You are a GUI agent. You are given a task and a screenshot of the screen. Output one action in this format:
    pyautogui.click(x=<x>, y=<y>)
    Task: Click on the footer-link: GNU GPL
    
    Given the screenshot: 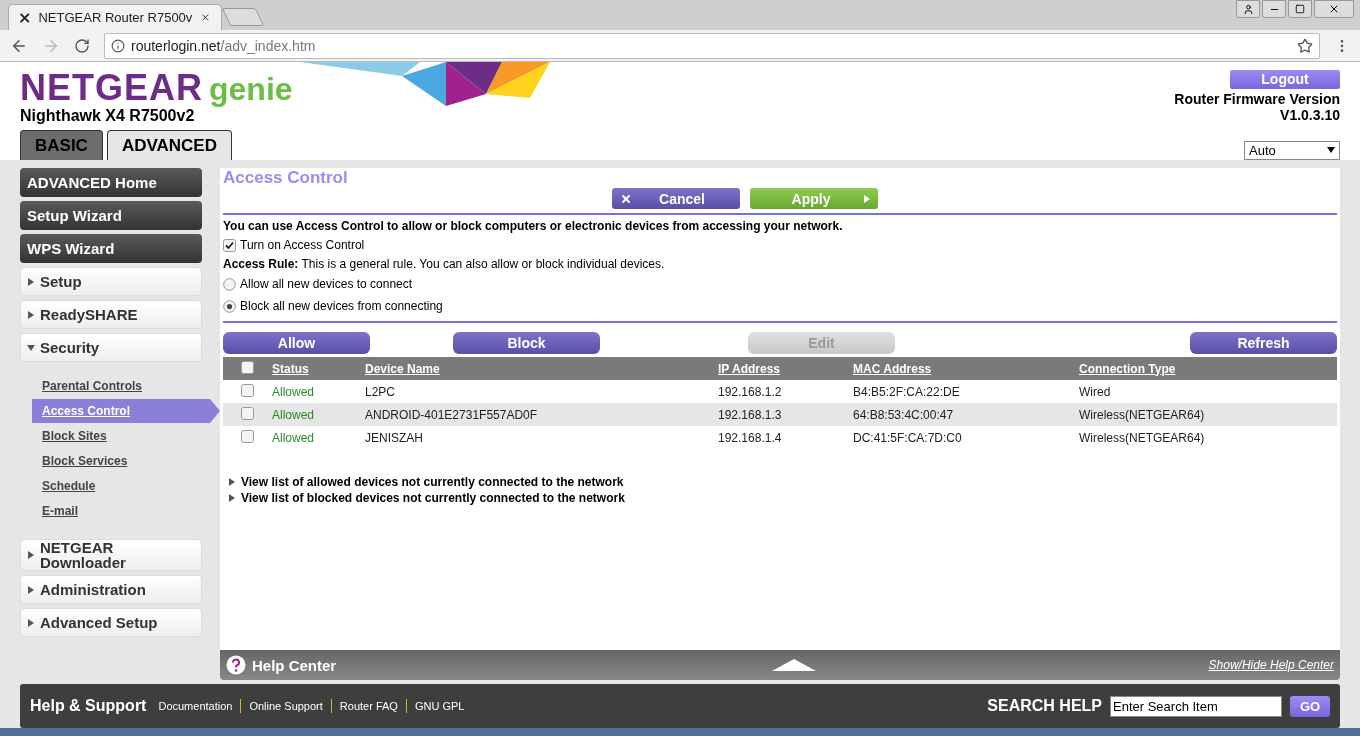 What is the action you would take?
    pyautogui.click(x=439, y=706)
    